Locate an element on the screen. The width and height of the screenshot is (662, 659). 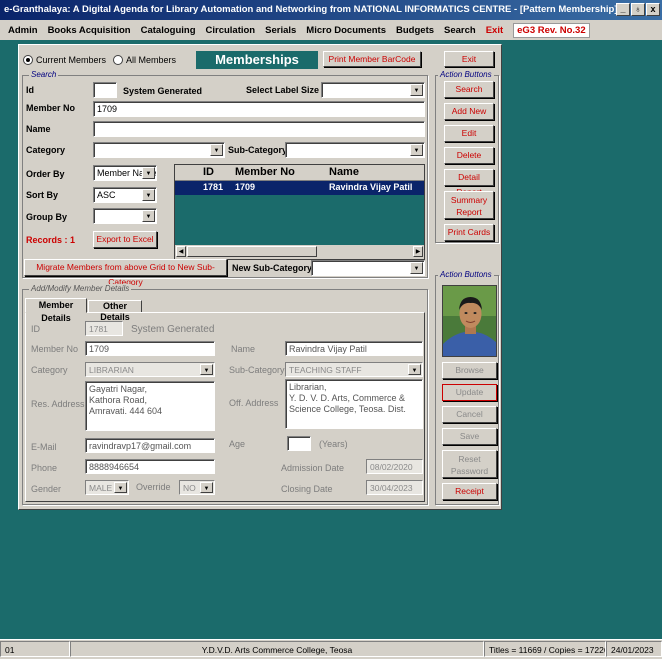
member-no-field: 1709 is located at coordinates (150, 348).